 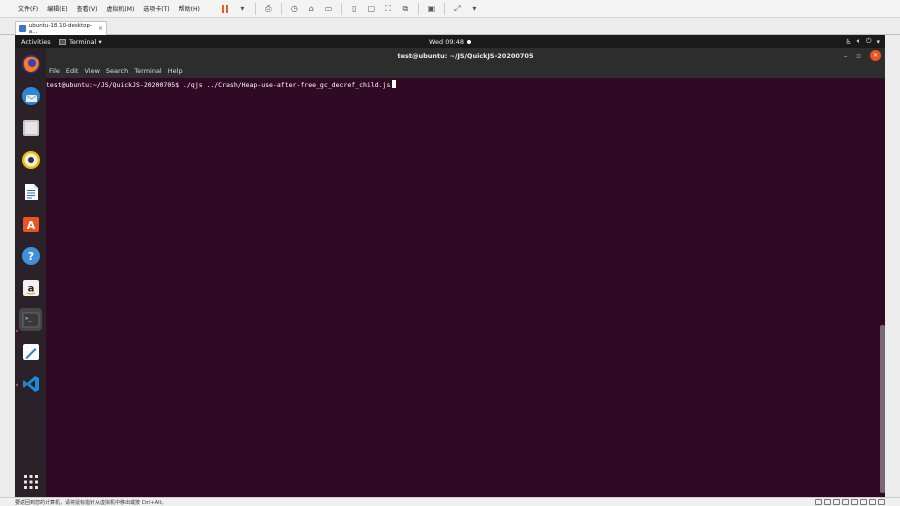 I want to click on terminal-title: test@ubuntu: ~/JS/QuickJS-20200705, so click(x=465, y=56).